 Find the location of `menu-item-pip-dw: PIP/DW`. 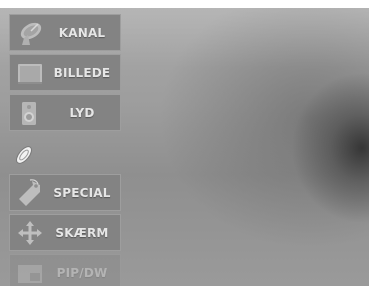

menu-item-pip-dw: PIP/DW is located at coordinates (65, 270).